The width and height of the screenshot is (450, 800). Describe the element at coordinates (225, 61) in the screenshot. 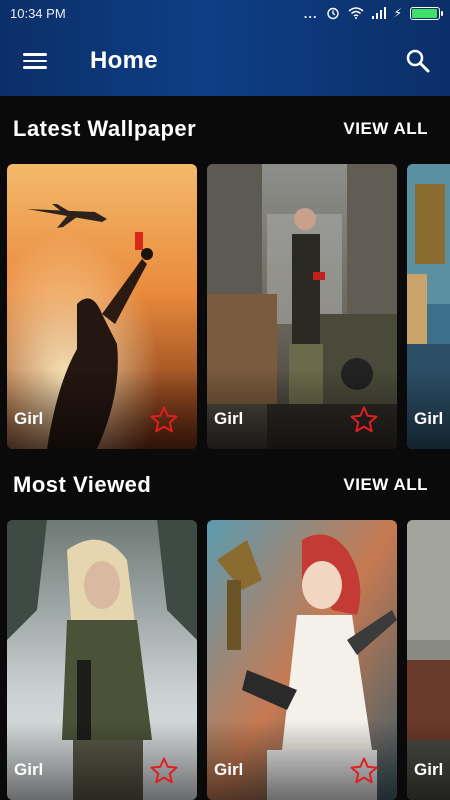

I see `app-bar: Home` at that location.